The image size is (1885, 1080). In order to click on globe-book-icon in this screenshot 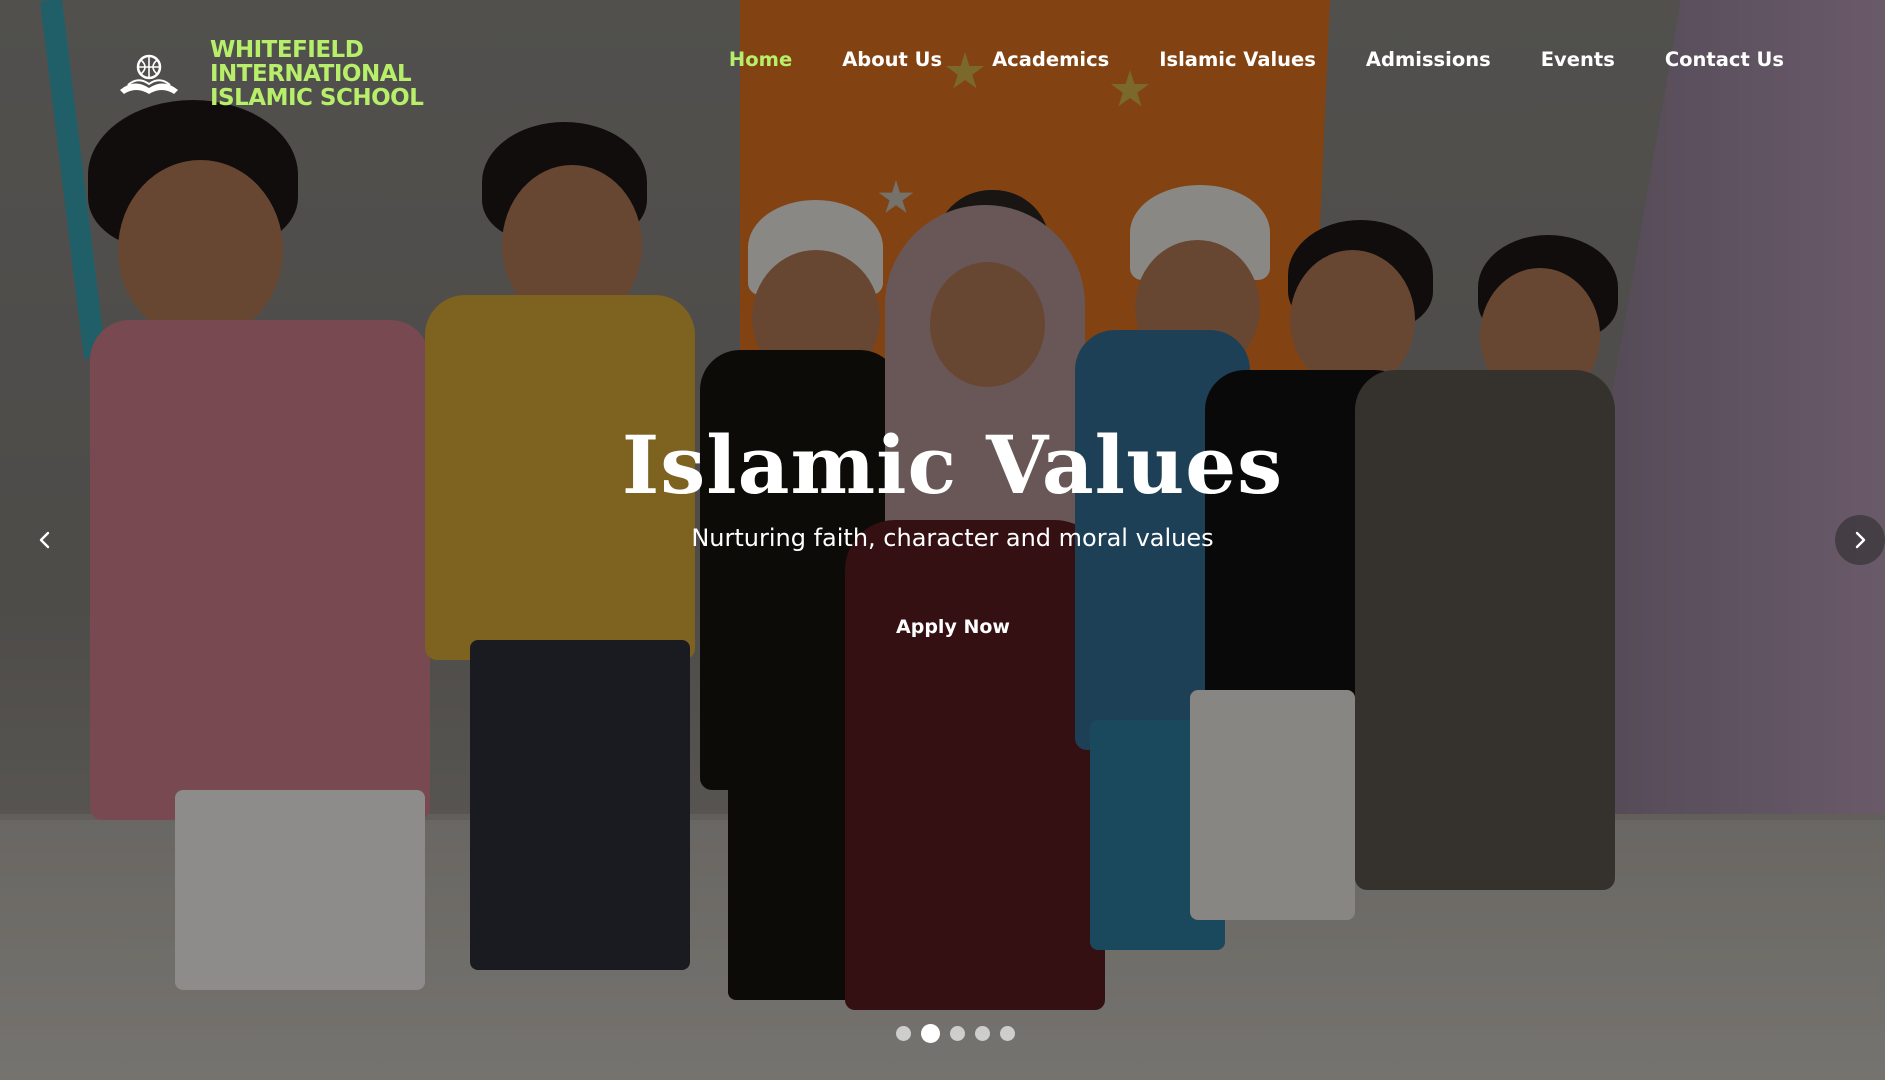, I will do `click(149, 74)`.